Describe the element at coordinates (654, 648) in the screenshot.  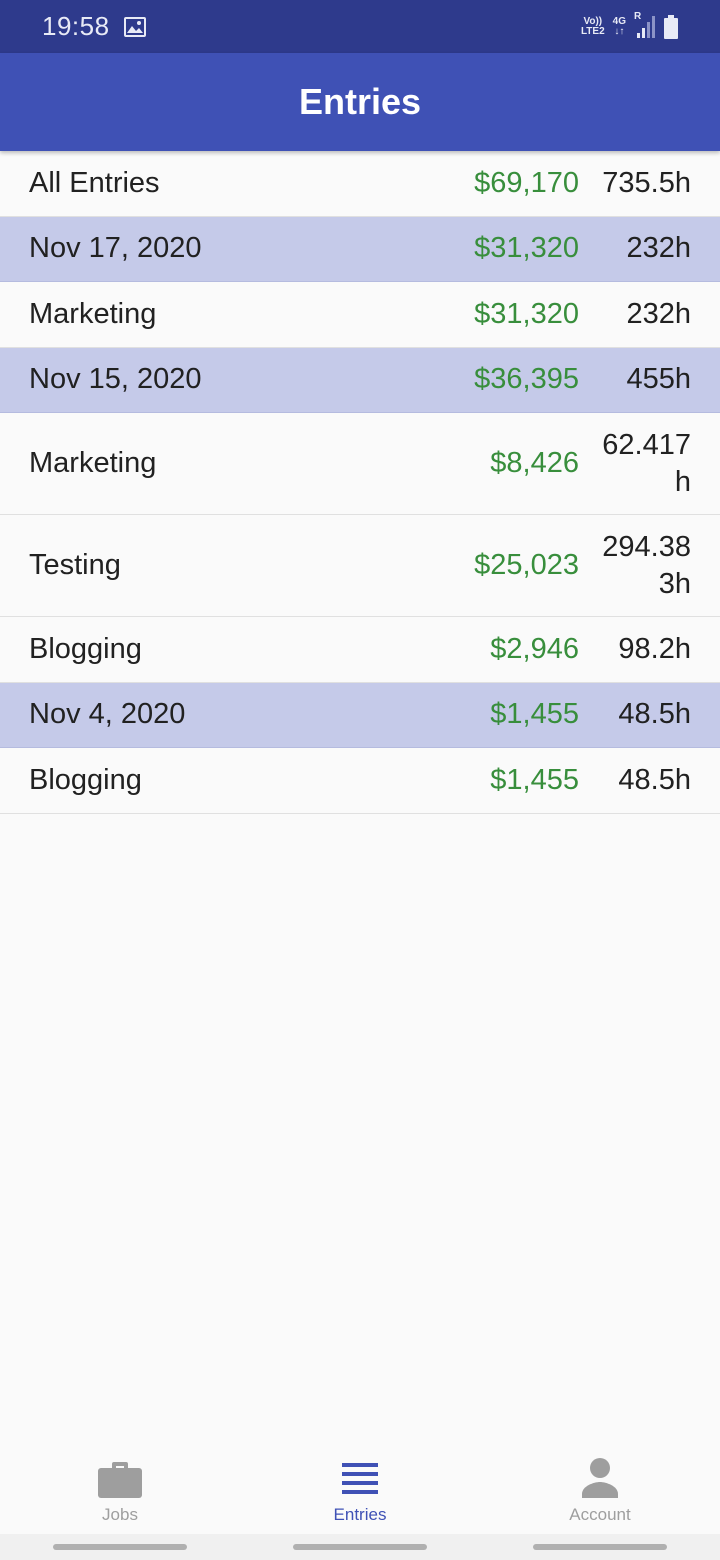
I see `entry-hours: 98.2h` at that location.